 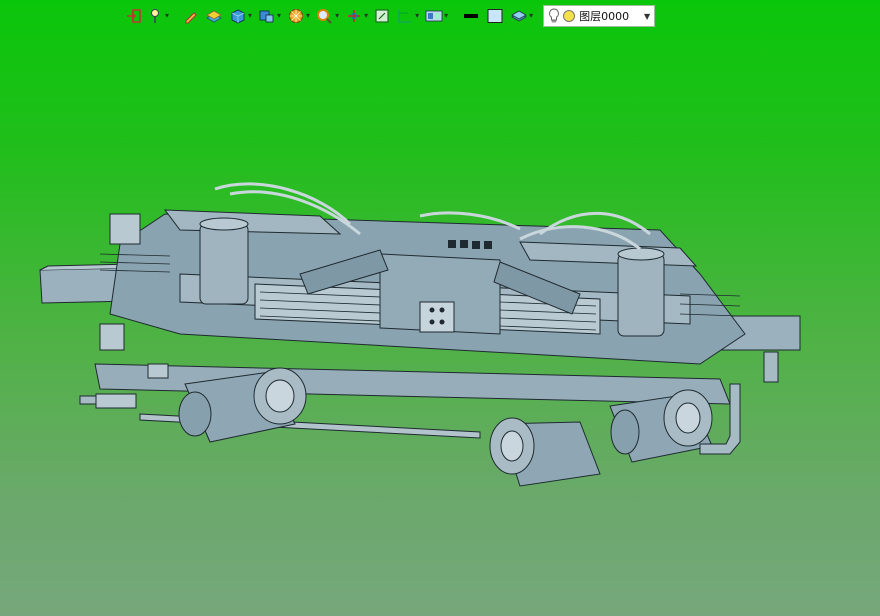 I want to click on axis-pin-icon, so click(x=354, y=16).